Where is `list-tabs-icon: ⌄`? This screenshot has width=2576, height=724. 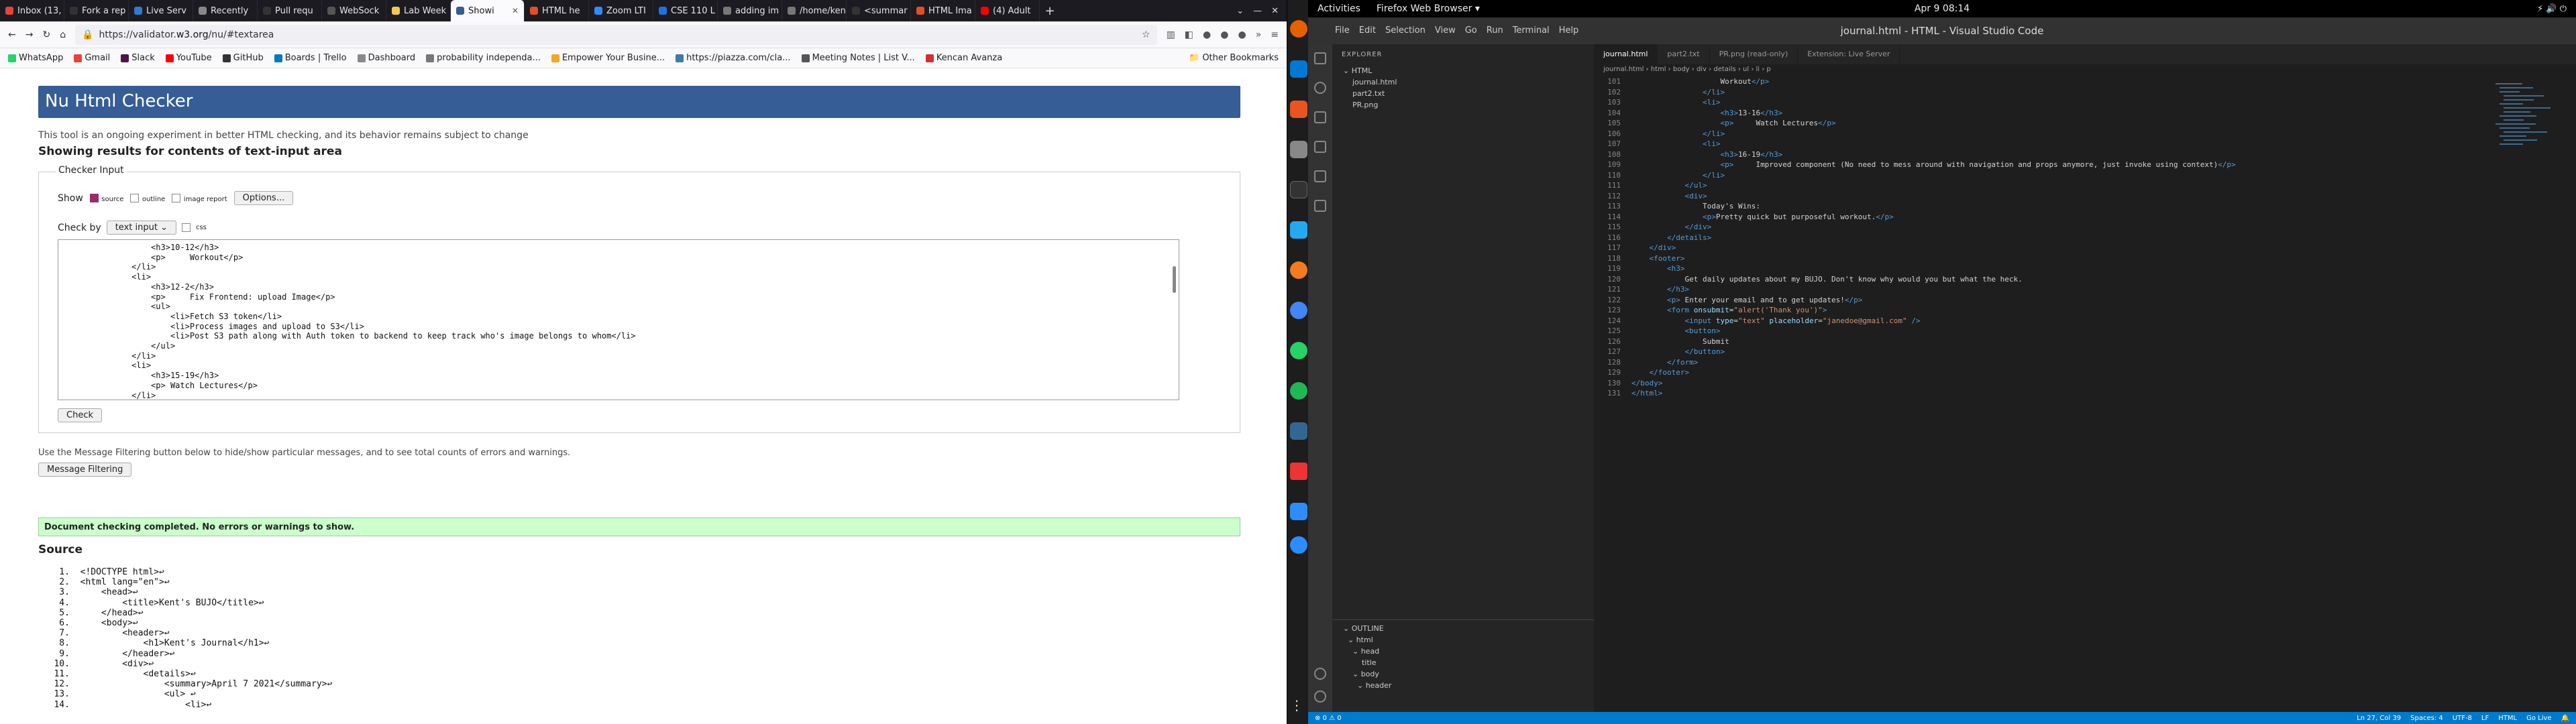
list-tabs-icon: ⌄ is located at coordinates (1240, 11).